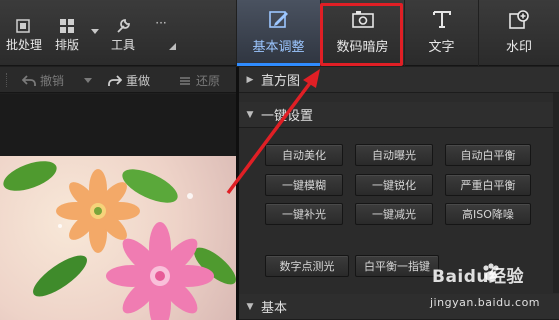  I want to click on watermark-url-text: jingyan.baidu.com, so click(485, 302).